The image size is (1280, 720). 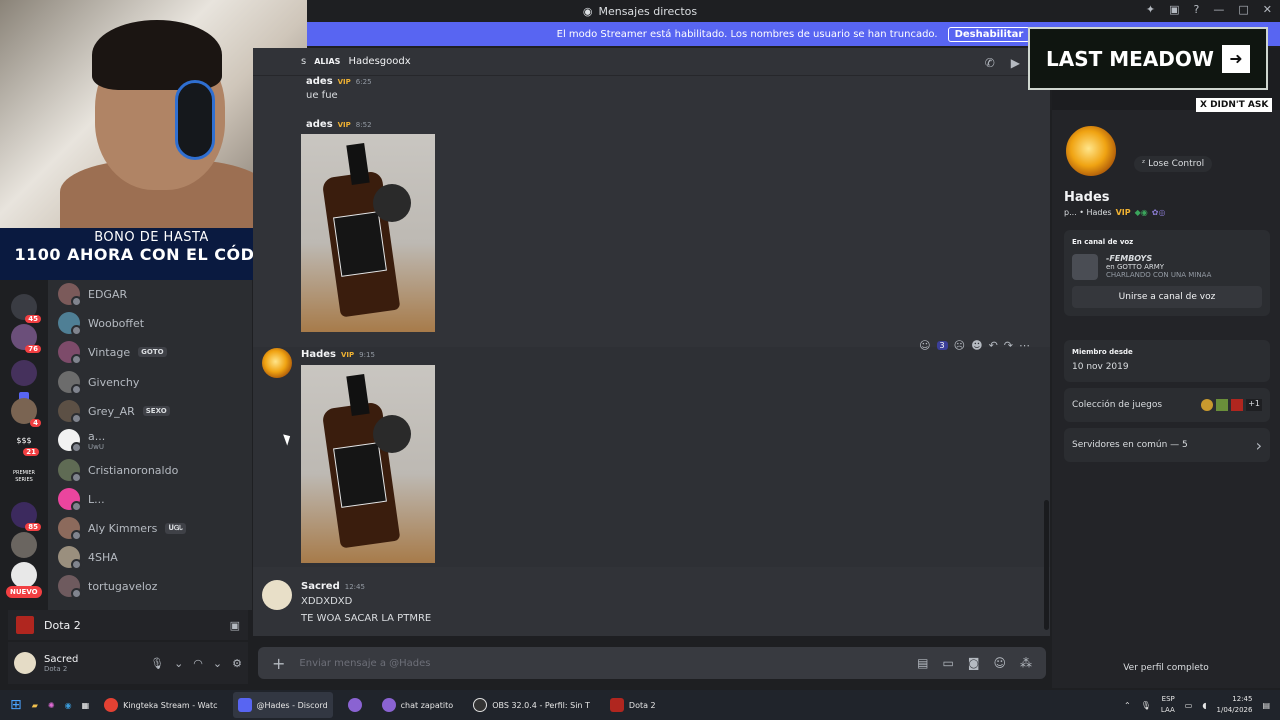 I want to click on taskbar-item: @Hades - Discord, so click(x=282, y=705).